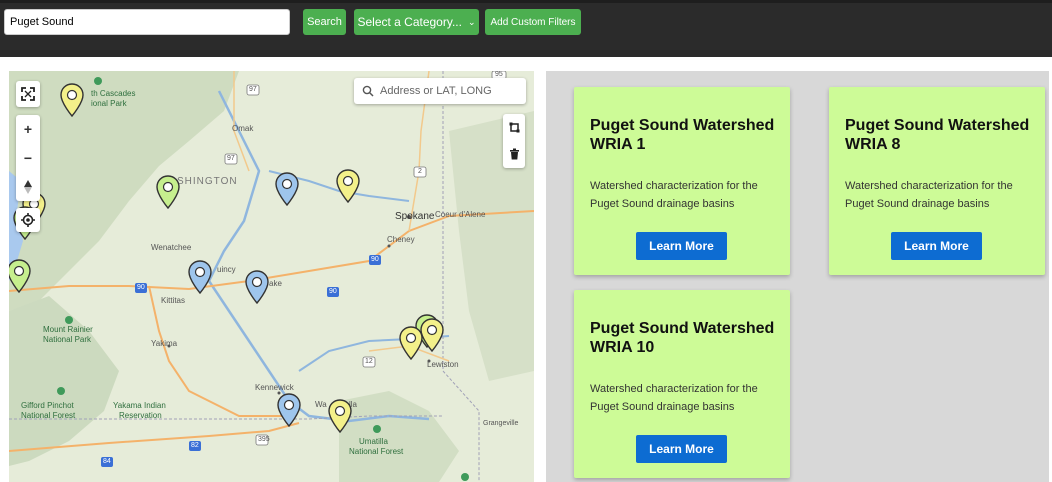 Image resolution: width=1052 pixels, height=482 pixels. I want to click on map-nav-control-group: + −, so click(28, 158).